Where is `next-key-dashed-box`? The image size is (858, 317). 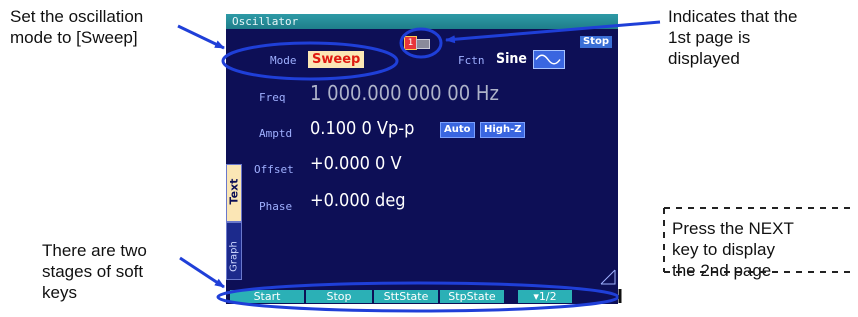 next-key-dashed-box is located at coordinates (756, 240).